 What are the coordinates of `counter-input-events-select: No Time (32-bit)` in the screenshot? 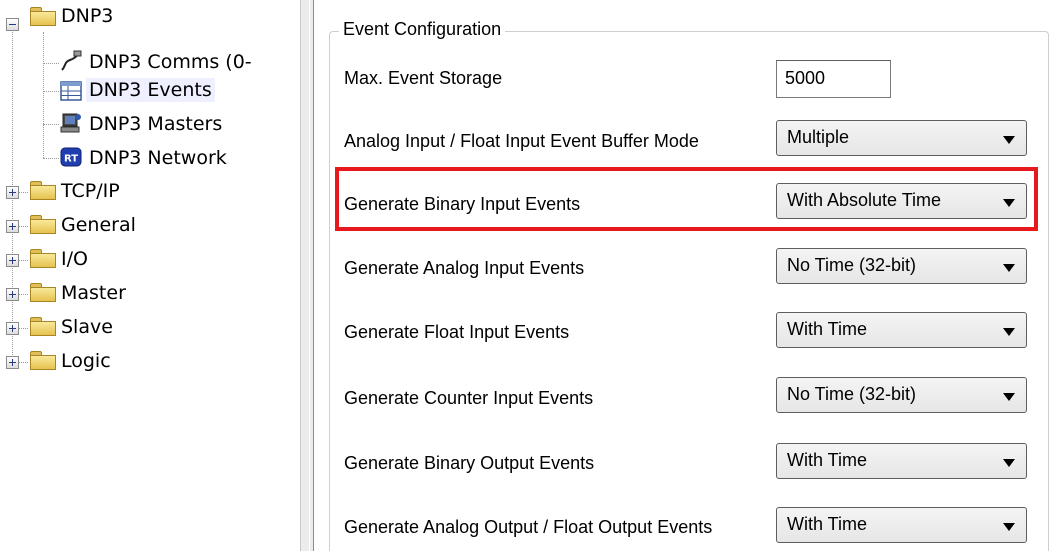 It's located at (901, 395).